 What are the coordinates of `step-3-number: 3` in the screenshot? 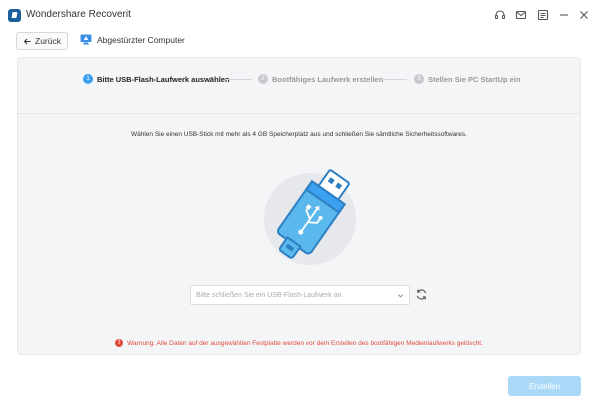 It's located at (419, 79).